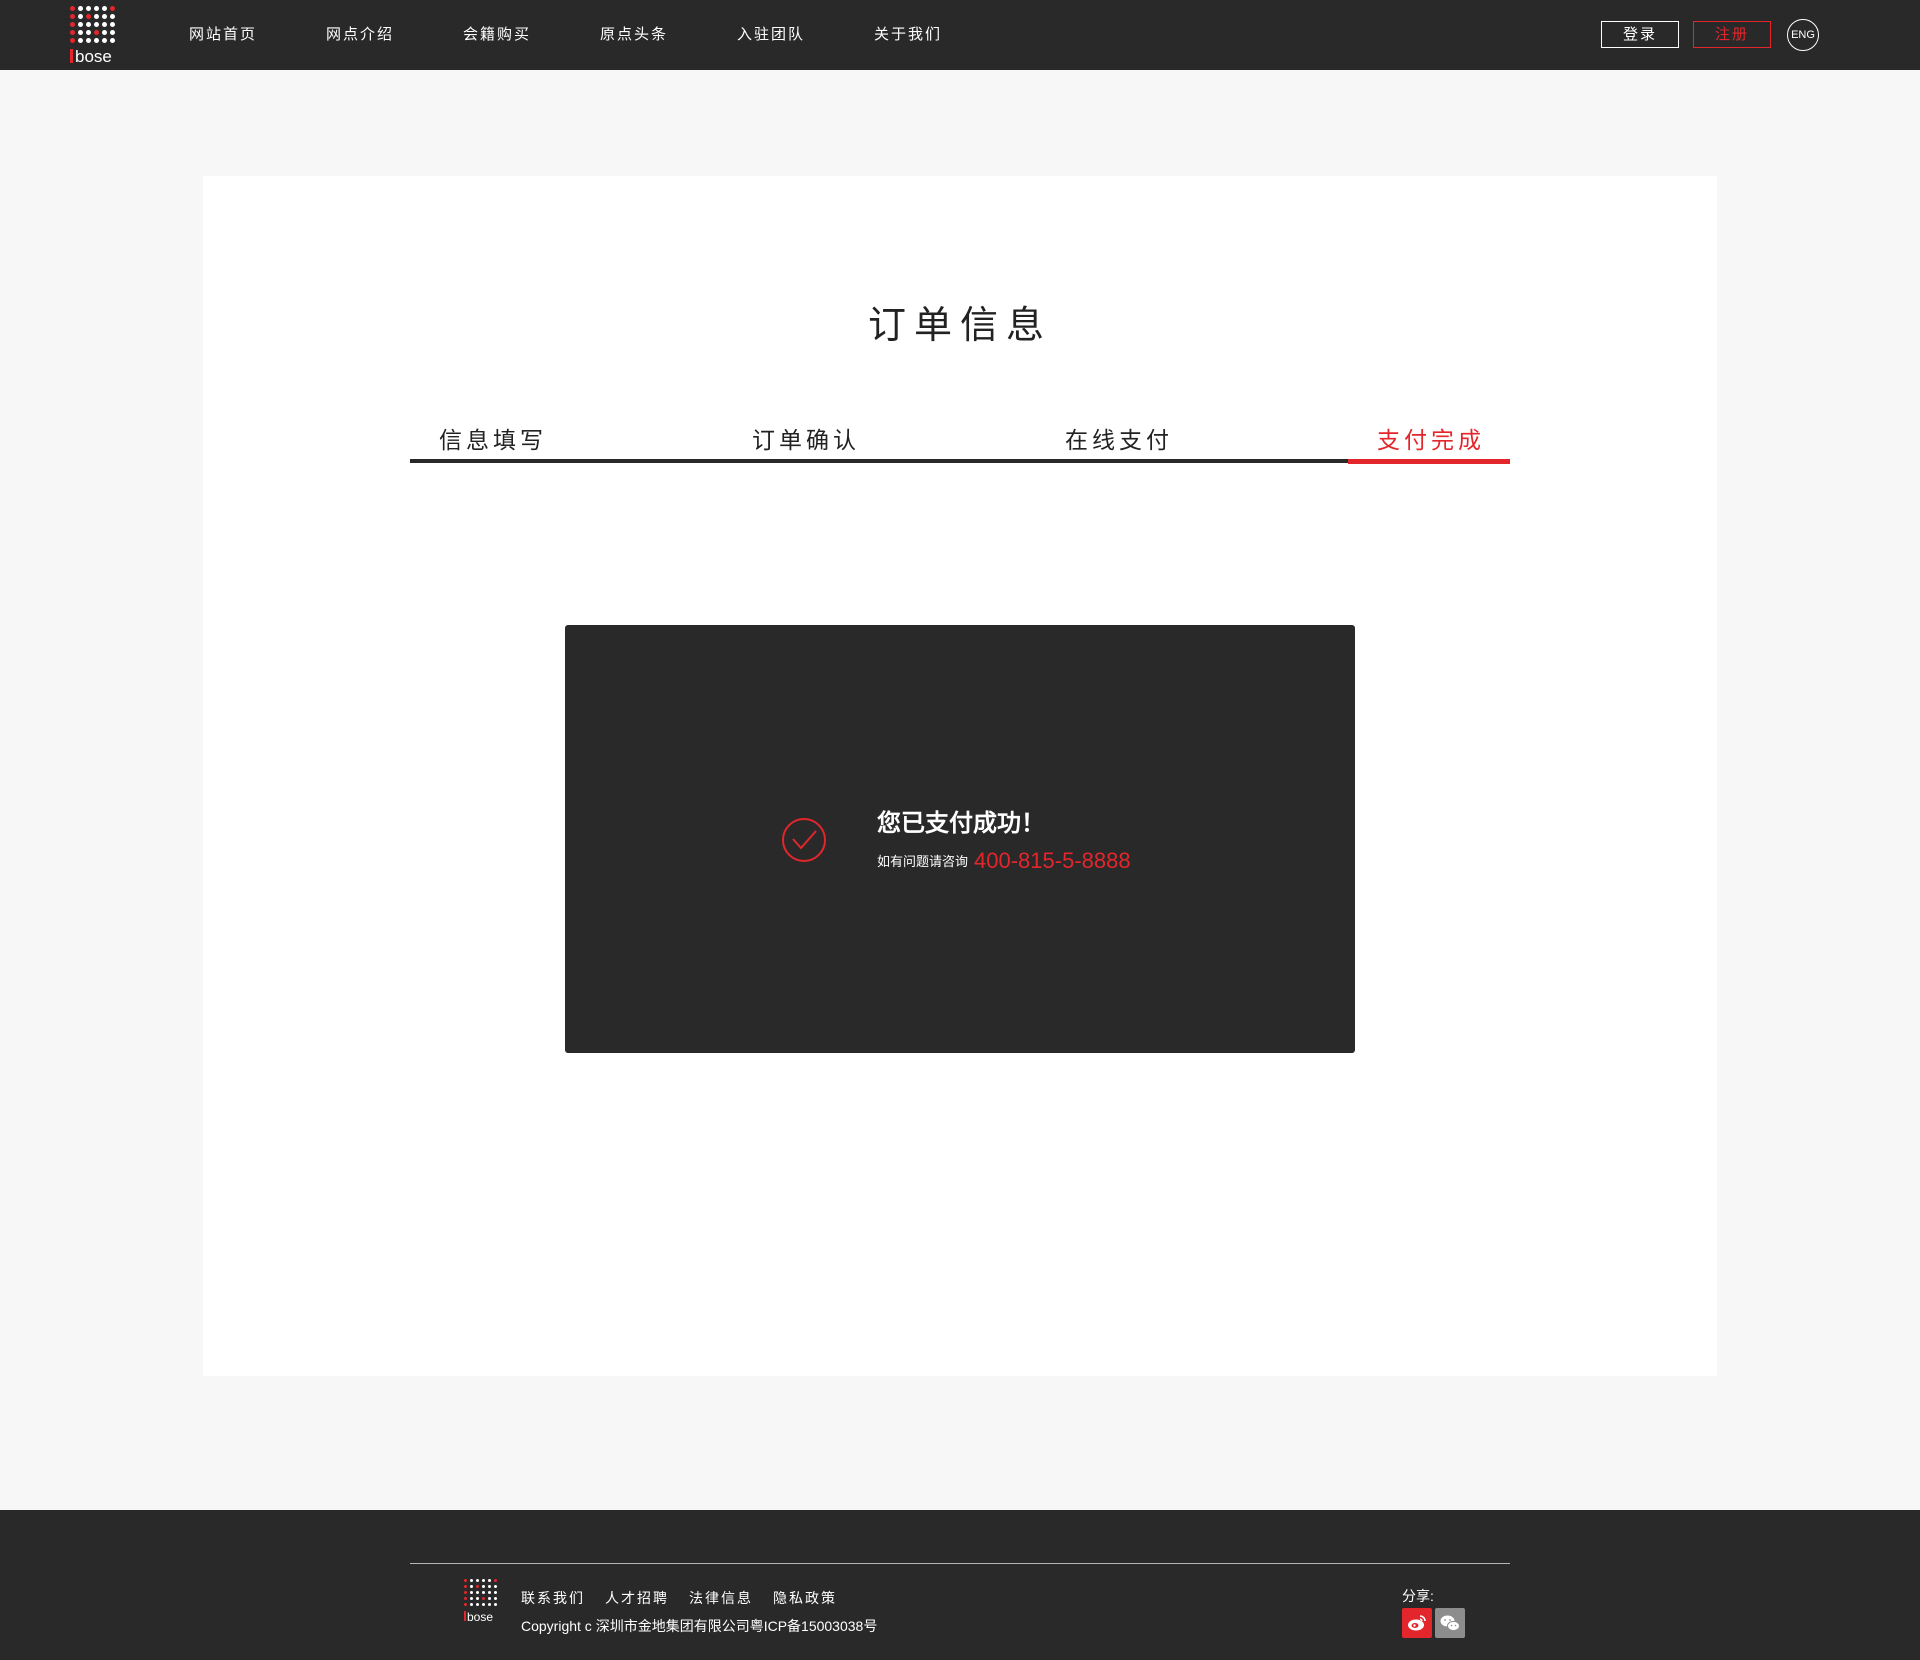 Image resolution: width=1920 pixels, height=1660 pixels. Describe the element at coordinates (1803, 35) in the screenshot. I see `language-toggle-button: ENG` at that location.